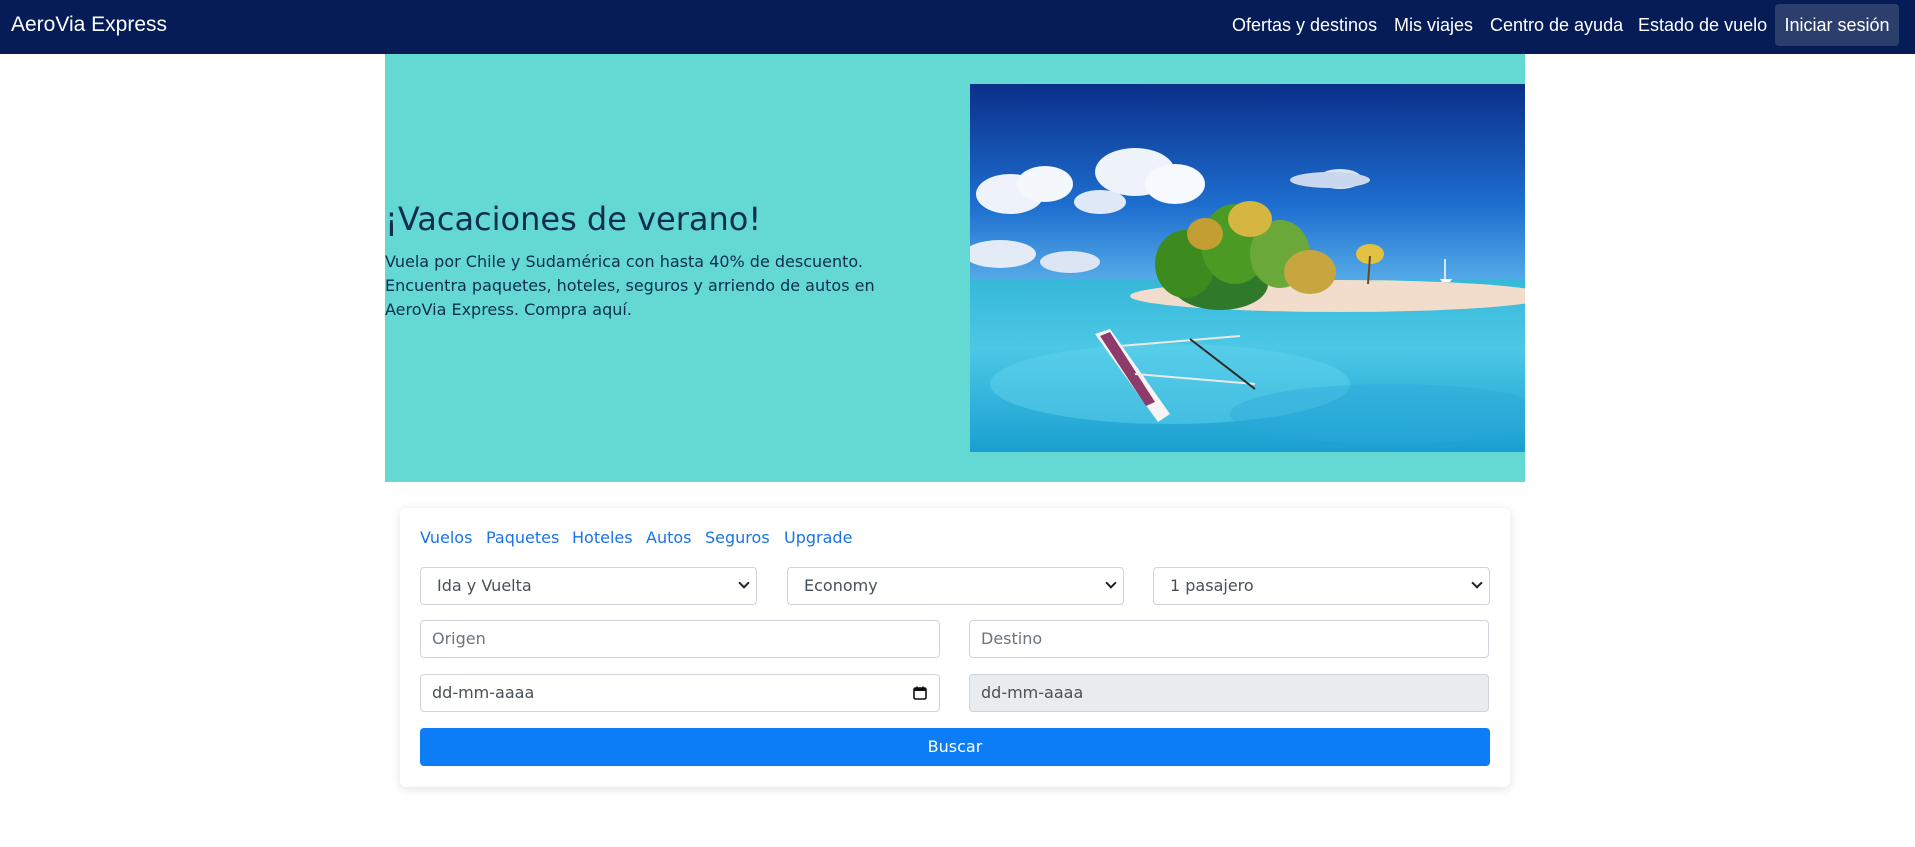  I want to click on nav-link-help-center: Centro de ayuda, so click(1556, 25).